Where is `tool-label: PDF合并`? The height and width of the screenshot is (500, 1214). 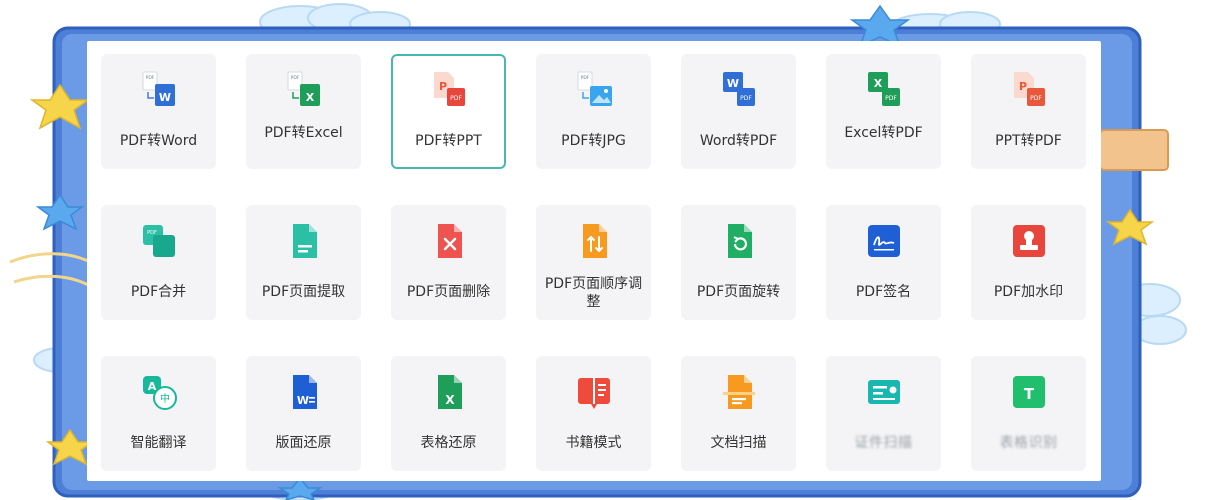 tool-label: PDF合并 is located at coordinates (158, 292).